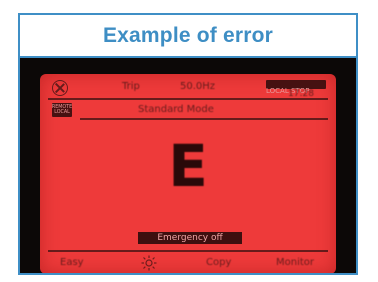 The height and width of the screenshot is (282, 378). I want to click on top-divider, so click(188, 99).